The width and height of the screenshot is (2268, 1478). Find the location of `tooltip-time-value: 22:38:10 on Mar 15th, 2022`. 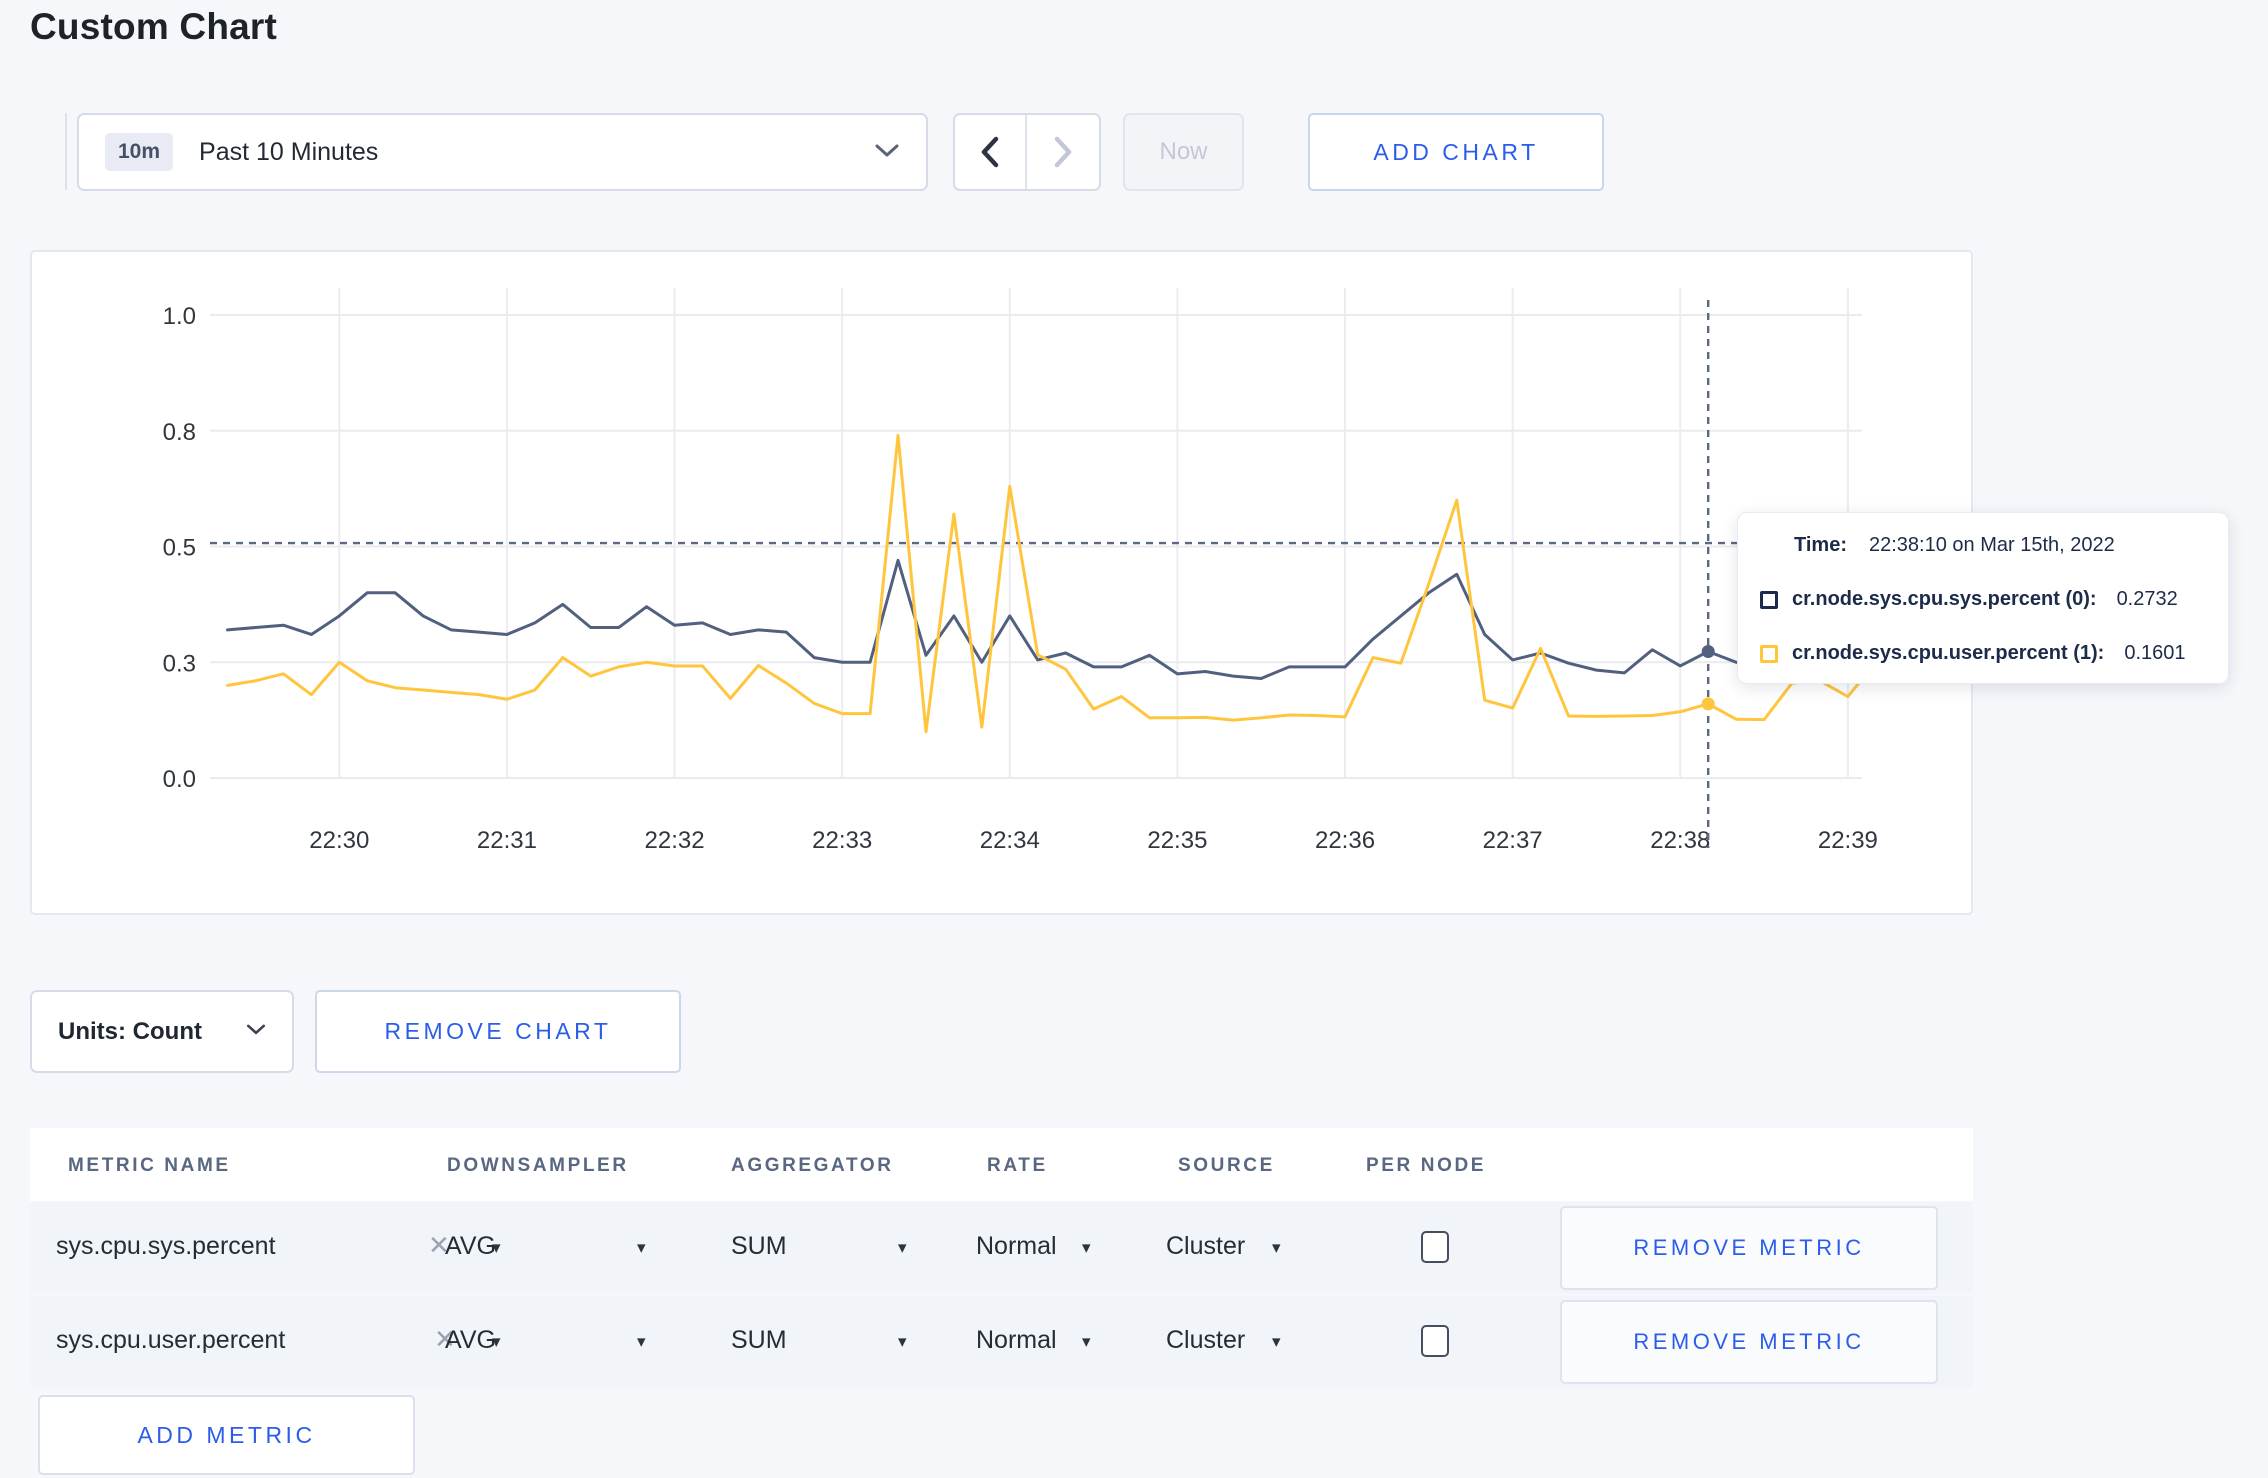

tooltip-time-value: 22:38:10 on Mar 15th, 2022 is located at coordinates (1991, 545).